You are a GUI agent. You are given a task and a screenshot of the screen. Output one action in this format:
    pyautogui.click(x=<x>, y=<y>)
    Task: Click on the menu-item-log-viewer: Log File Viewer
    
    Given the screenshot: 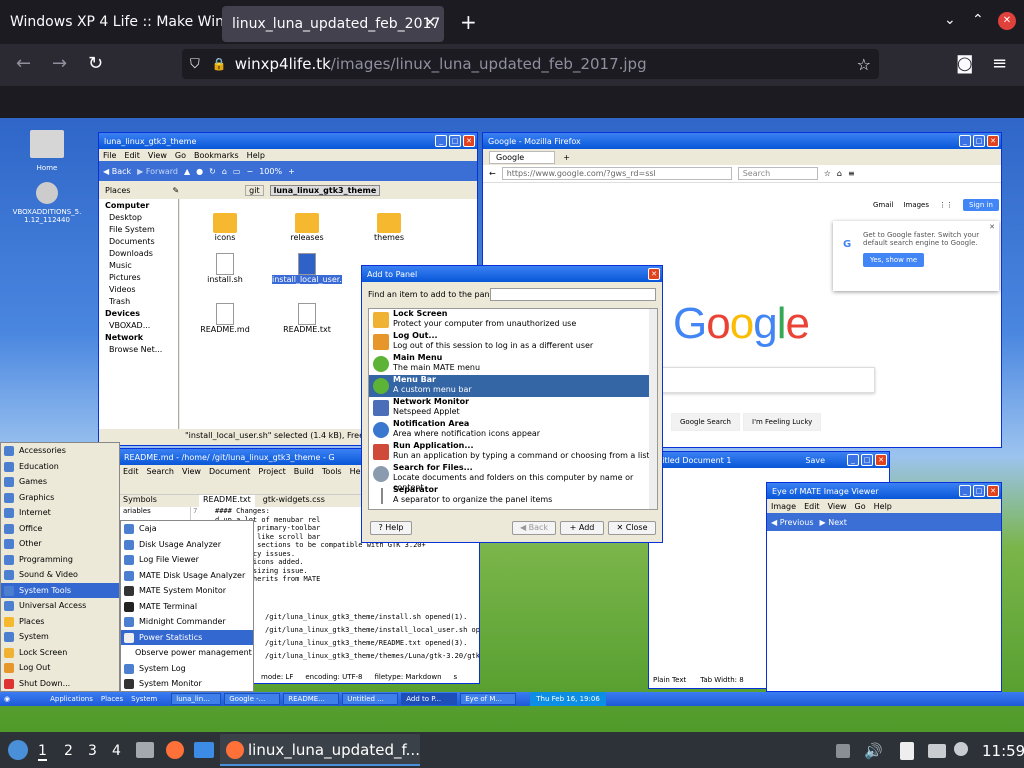 What is the action you would take?
    pyautogui.click(x=187, y=560)
    